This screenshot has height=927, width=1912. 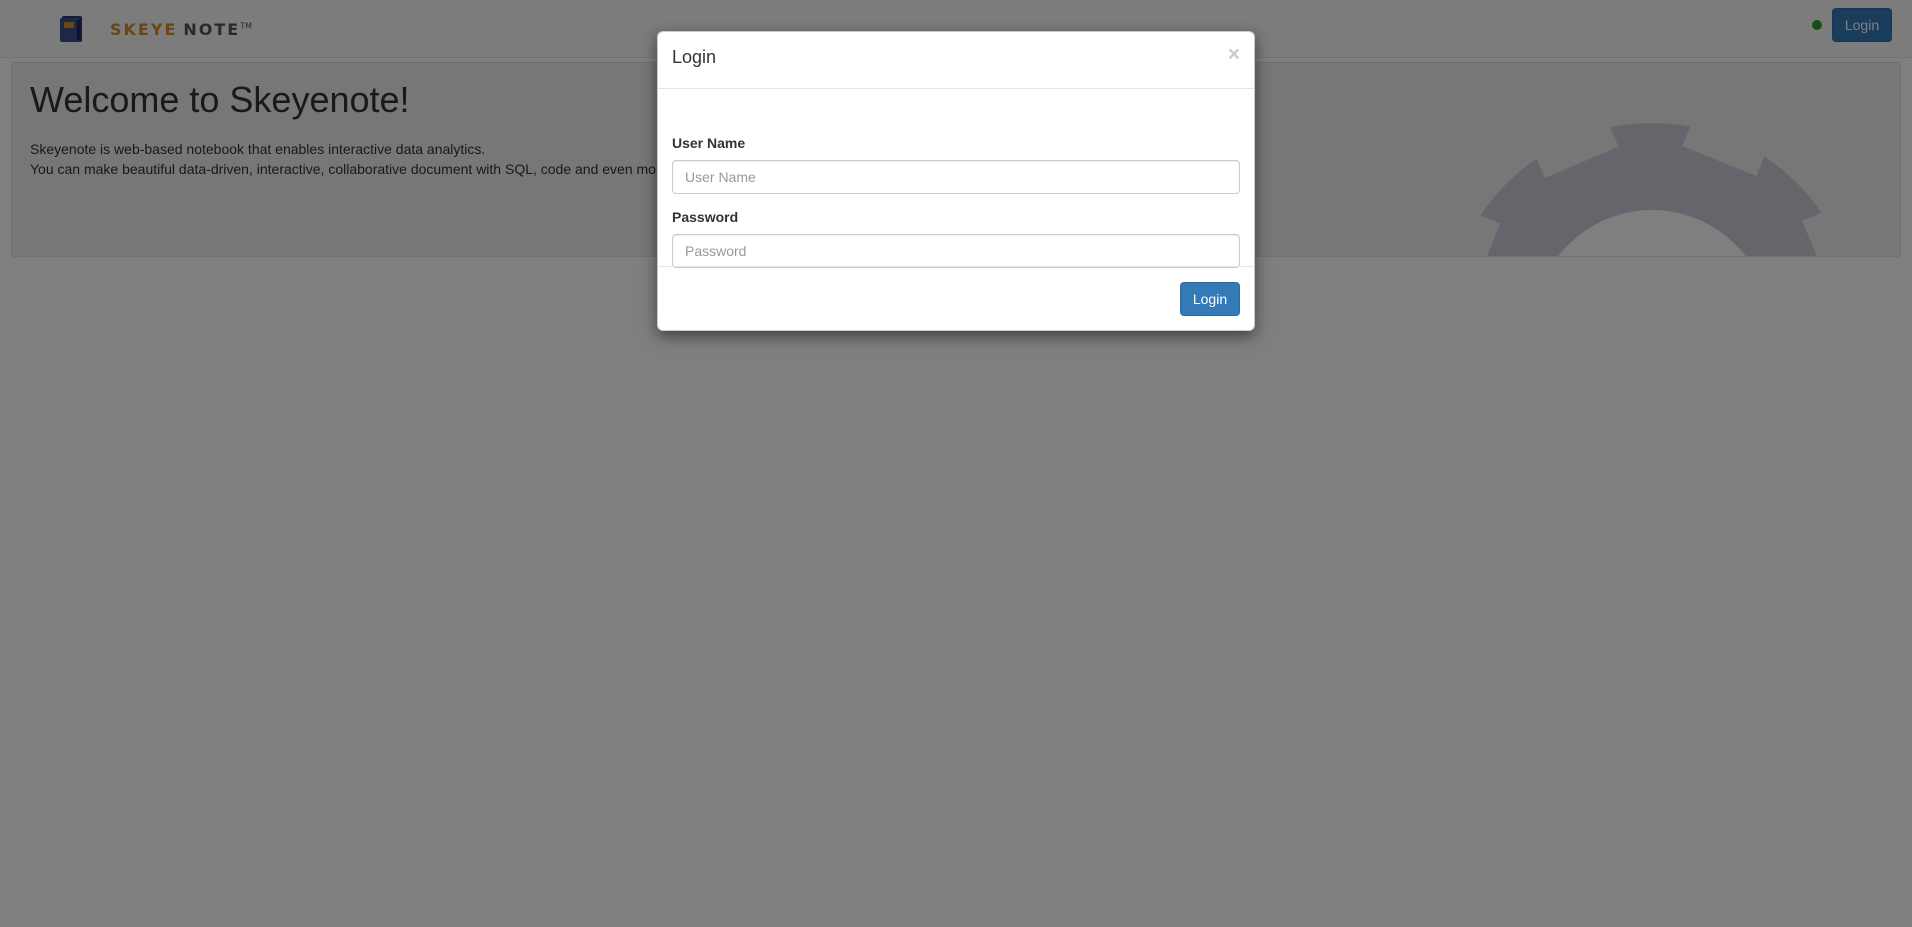 I want to click on modal-footer: Login, so click(x=956, y=298).